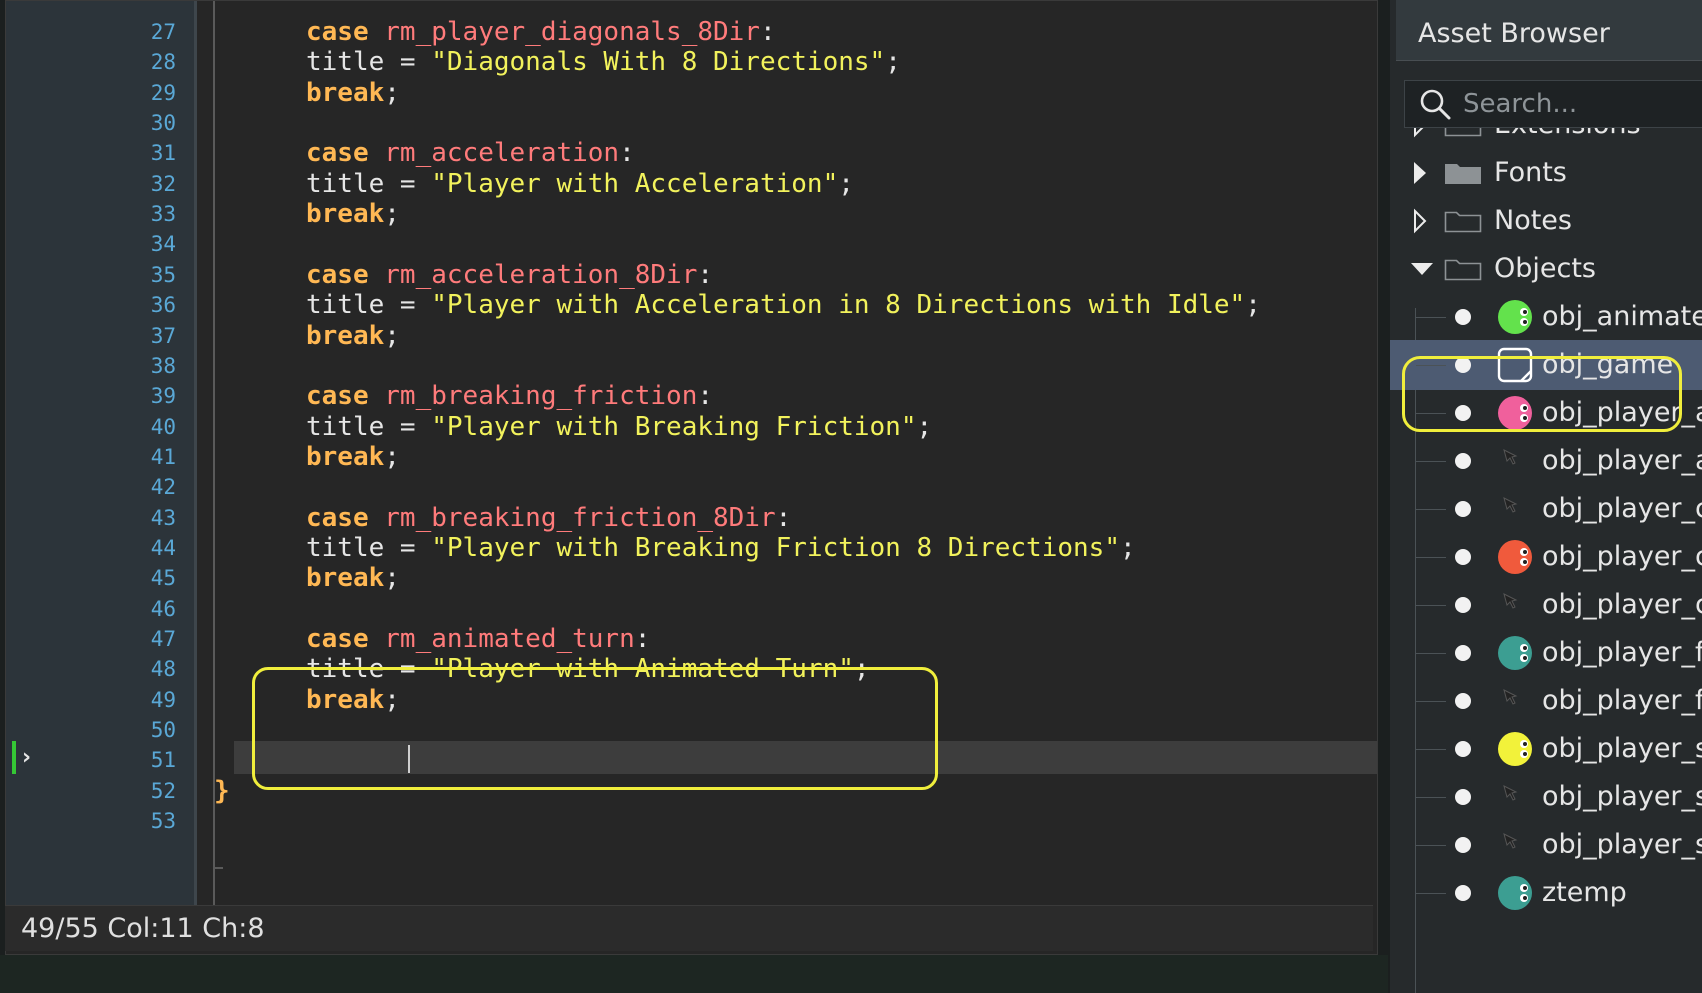 The image size is (1702, 993). What do you see at coordinates (509, 396) in the screenshot?
I see `code-line: case rm_breaking_friction:` at bounding box center [509, 396].